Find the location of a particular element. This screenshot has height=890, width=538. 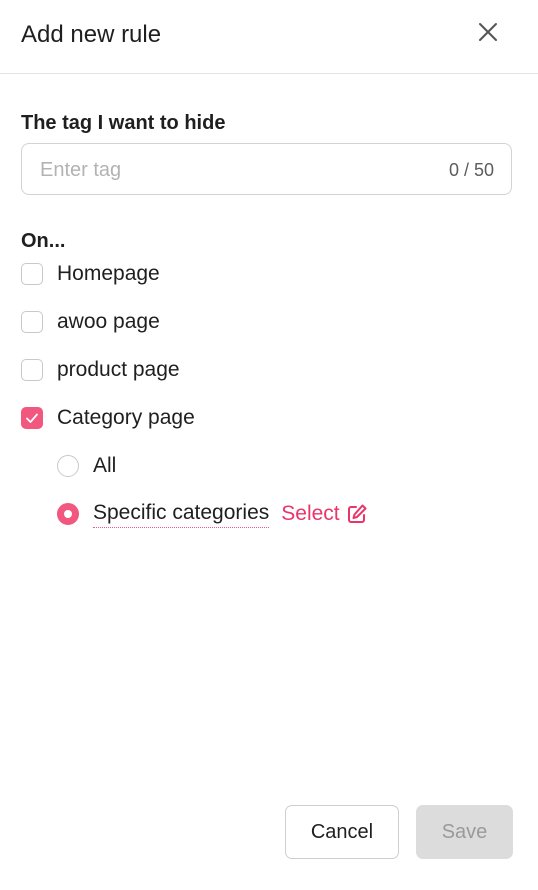

radio-specific-categories: Specific categories Select is located at coordinates (212, 514).